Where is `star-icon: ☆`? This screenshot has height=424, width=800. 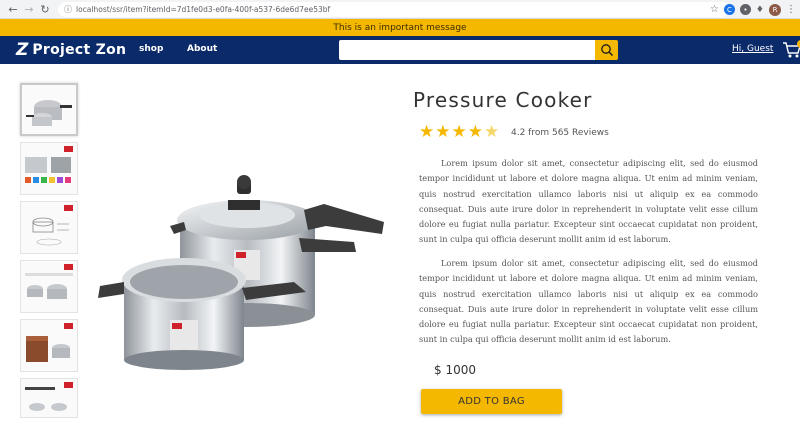 star-icon: ☆ is located at coordinates (714, 9).